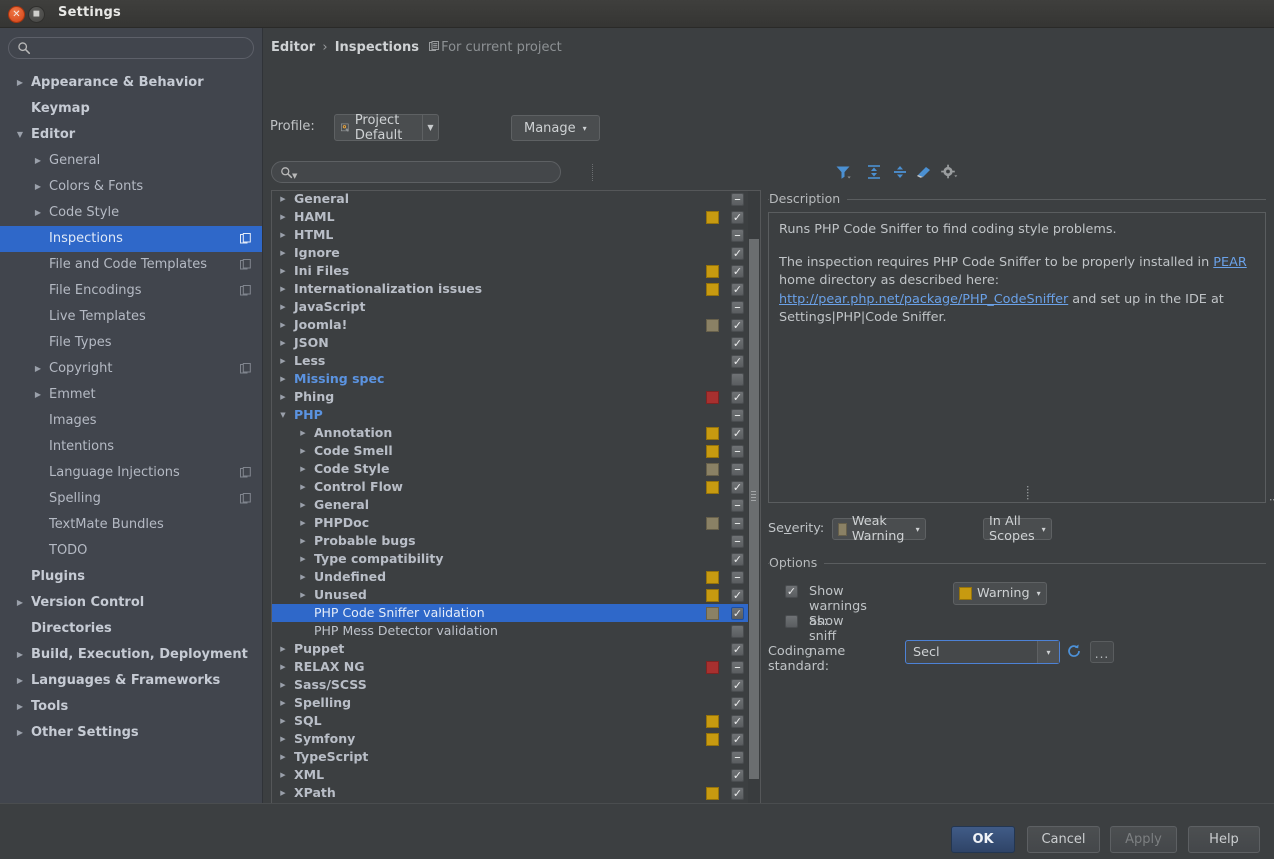  What do you see at coordinates (511, 415) in the screenshot?
I see `tree-row: ▼ PHP –` at bounding box center [511, 415].